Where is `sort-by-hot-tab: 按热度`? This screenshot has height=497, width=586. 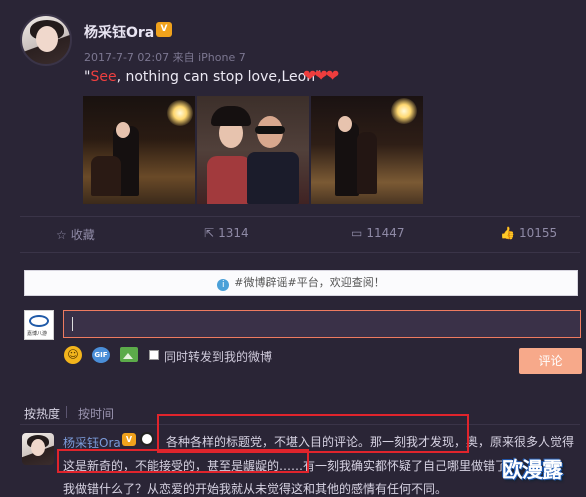
sort-by-hot-tab: 按热度 is located at coordinates (42, 413).